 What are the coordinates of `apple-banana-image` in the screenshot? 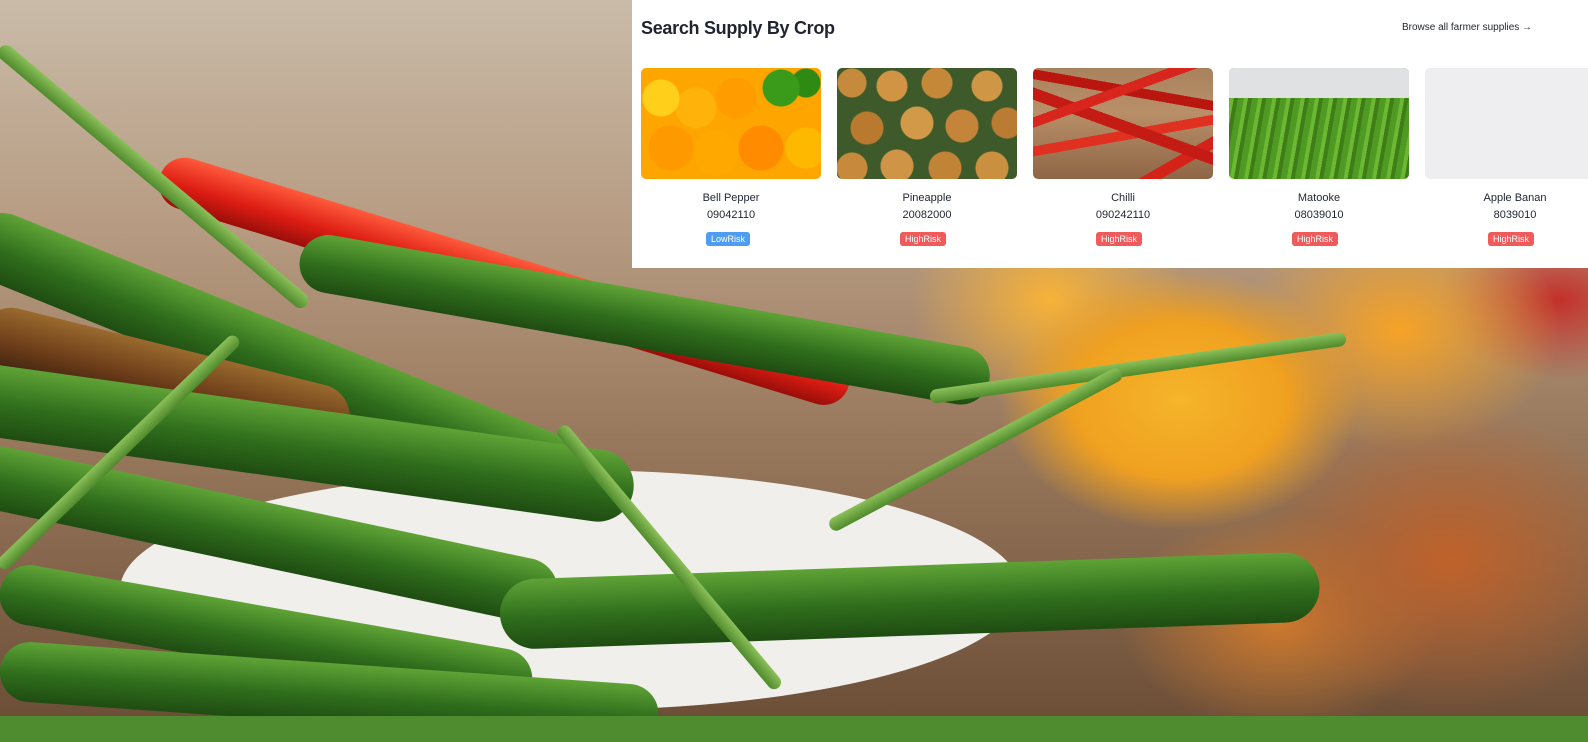 It's located at (1506, 123).